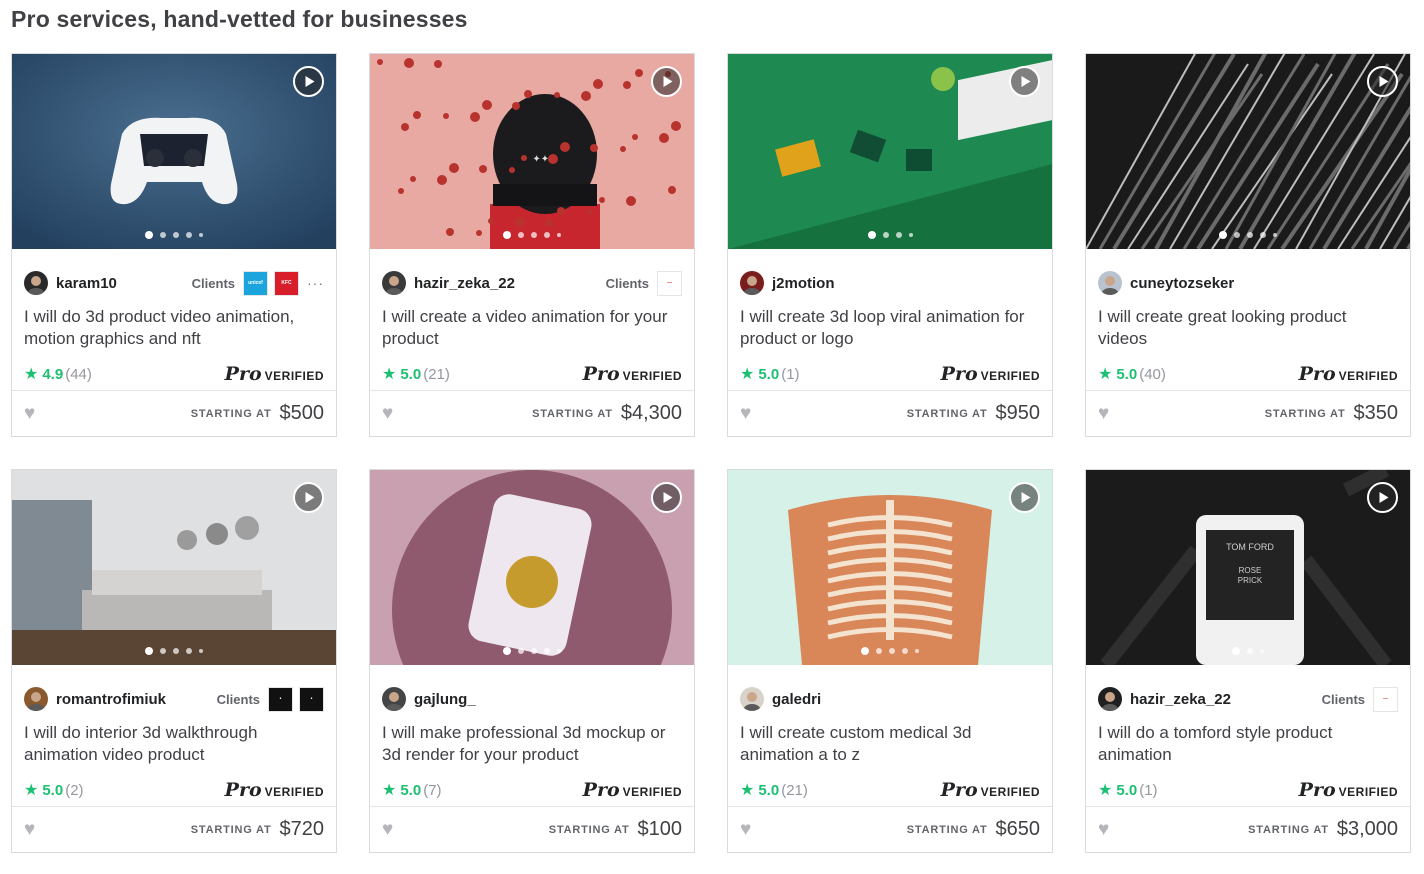 The width and height of the screenshot is (1424, 874). I want to click on seller-name: gajlung_, so click(445, 699).